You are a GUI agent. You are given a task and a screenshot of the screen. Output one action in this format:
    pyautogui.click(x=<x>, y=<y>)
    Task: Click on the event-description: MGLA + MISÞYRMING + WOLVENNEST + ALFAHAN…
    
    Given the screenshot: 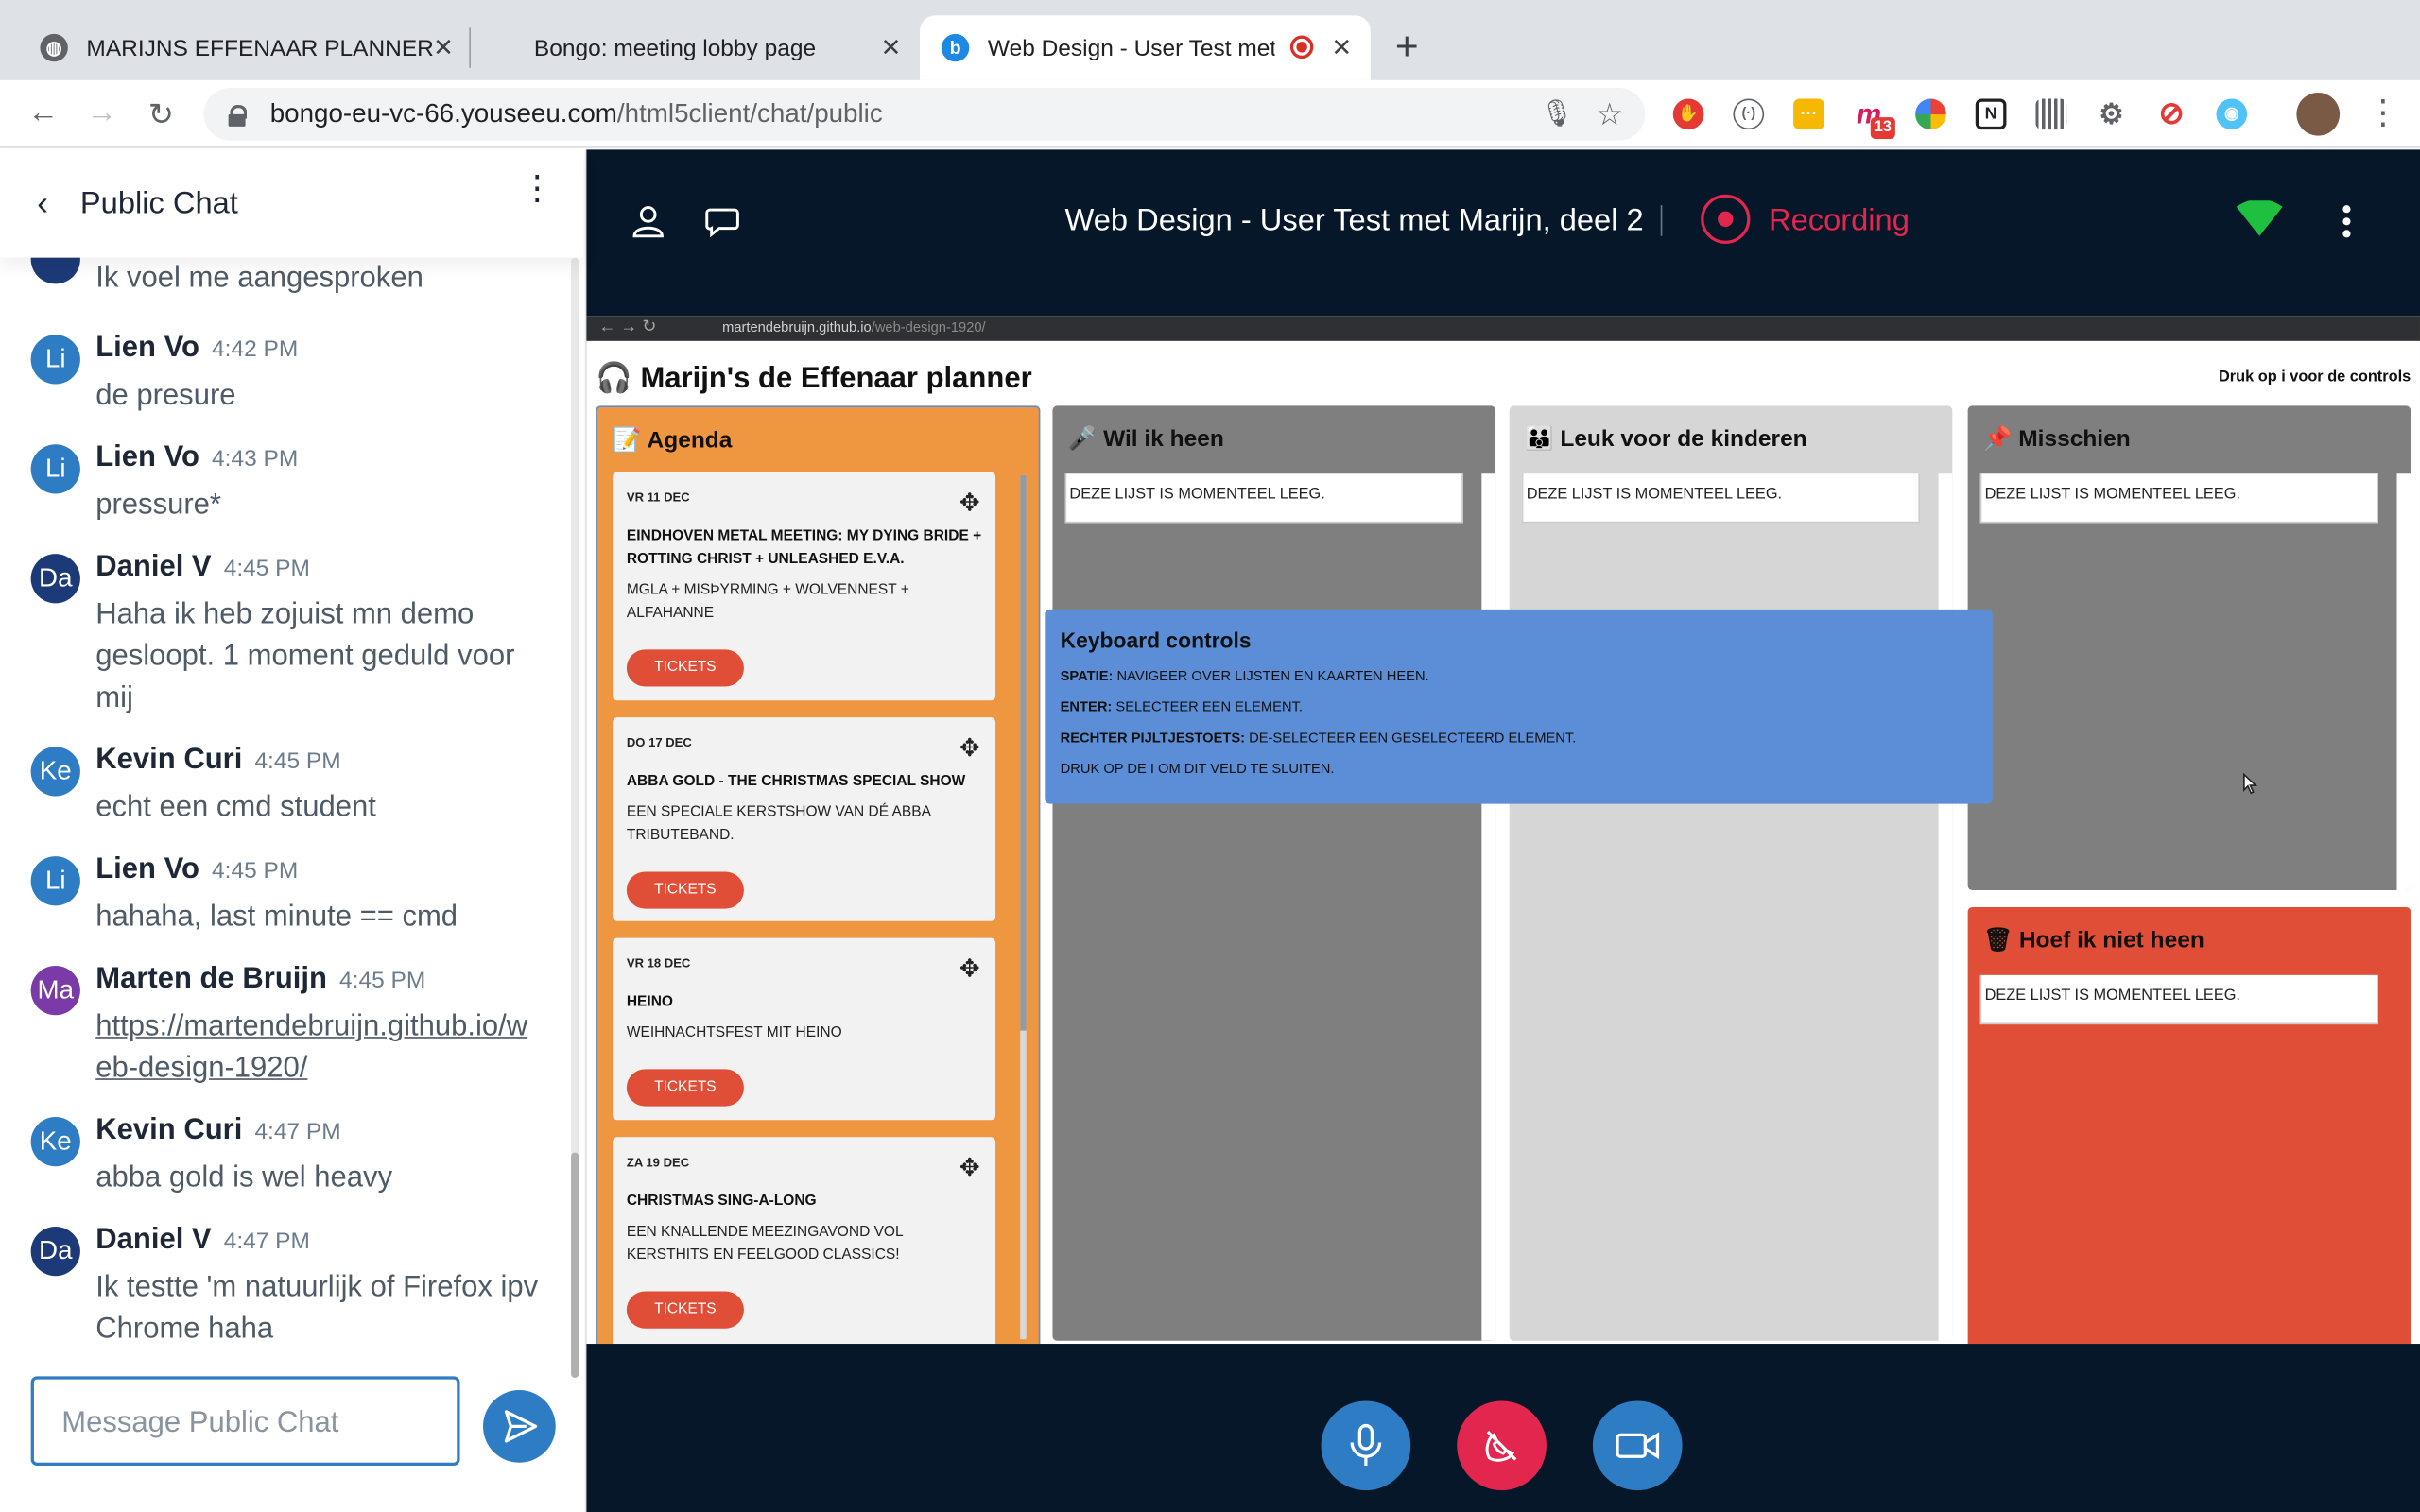 What is the action you would take?
    pyautogui.click(x=767, y=601)
    